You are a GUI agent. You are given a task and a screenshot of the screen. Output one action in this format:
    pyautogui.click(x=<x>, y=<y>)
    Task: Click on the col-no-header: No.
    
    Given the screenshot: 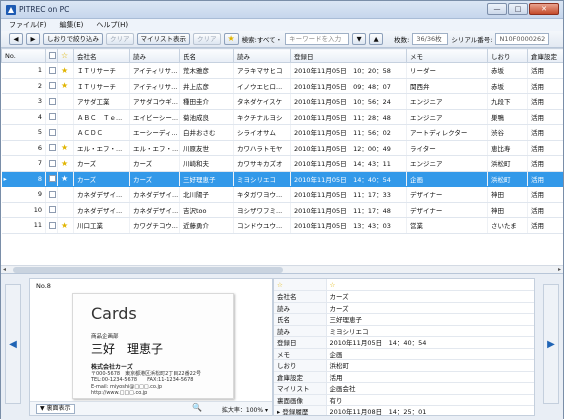 What is the action you would take?
    pyautogui.click(x=23, y=55)
    